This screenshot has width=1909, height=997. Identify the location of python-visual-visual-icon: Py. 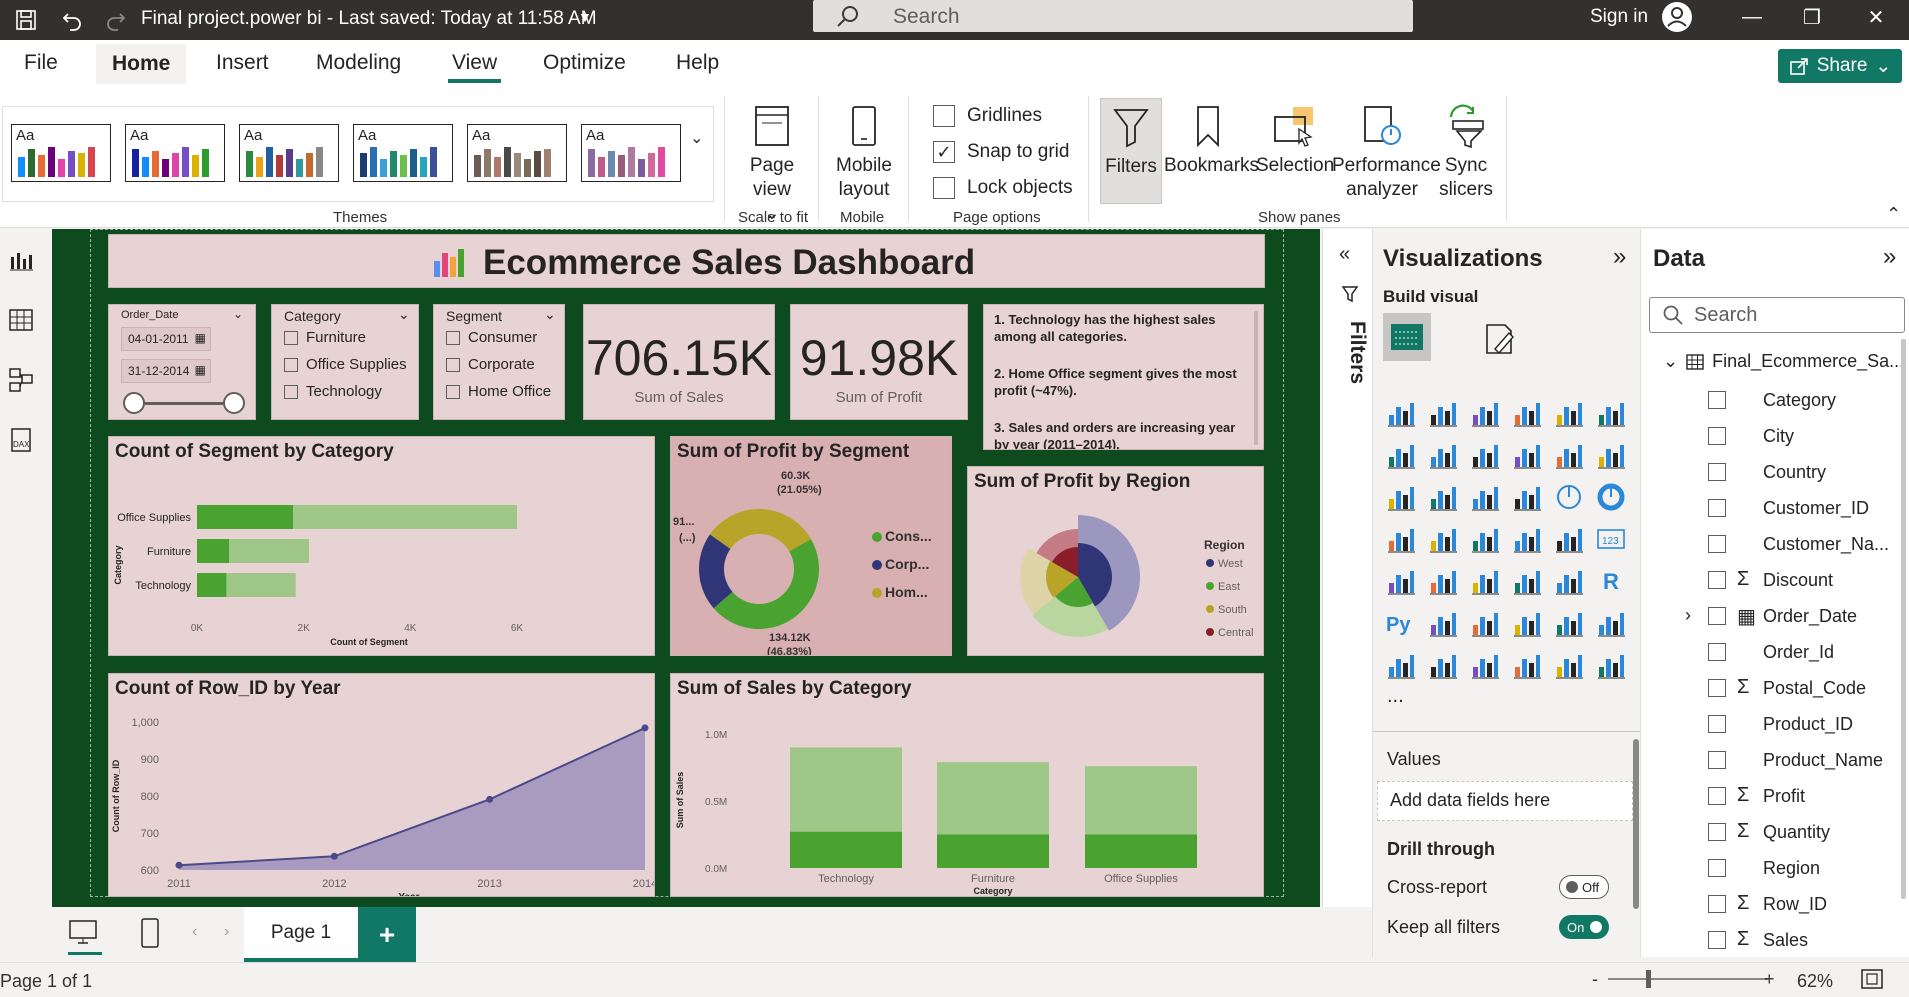
(1401, 623).